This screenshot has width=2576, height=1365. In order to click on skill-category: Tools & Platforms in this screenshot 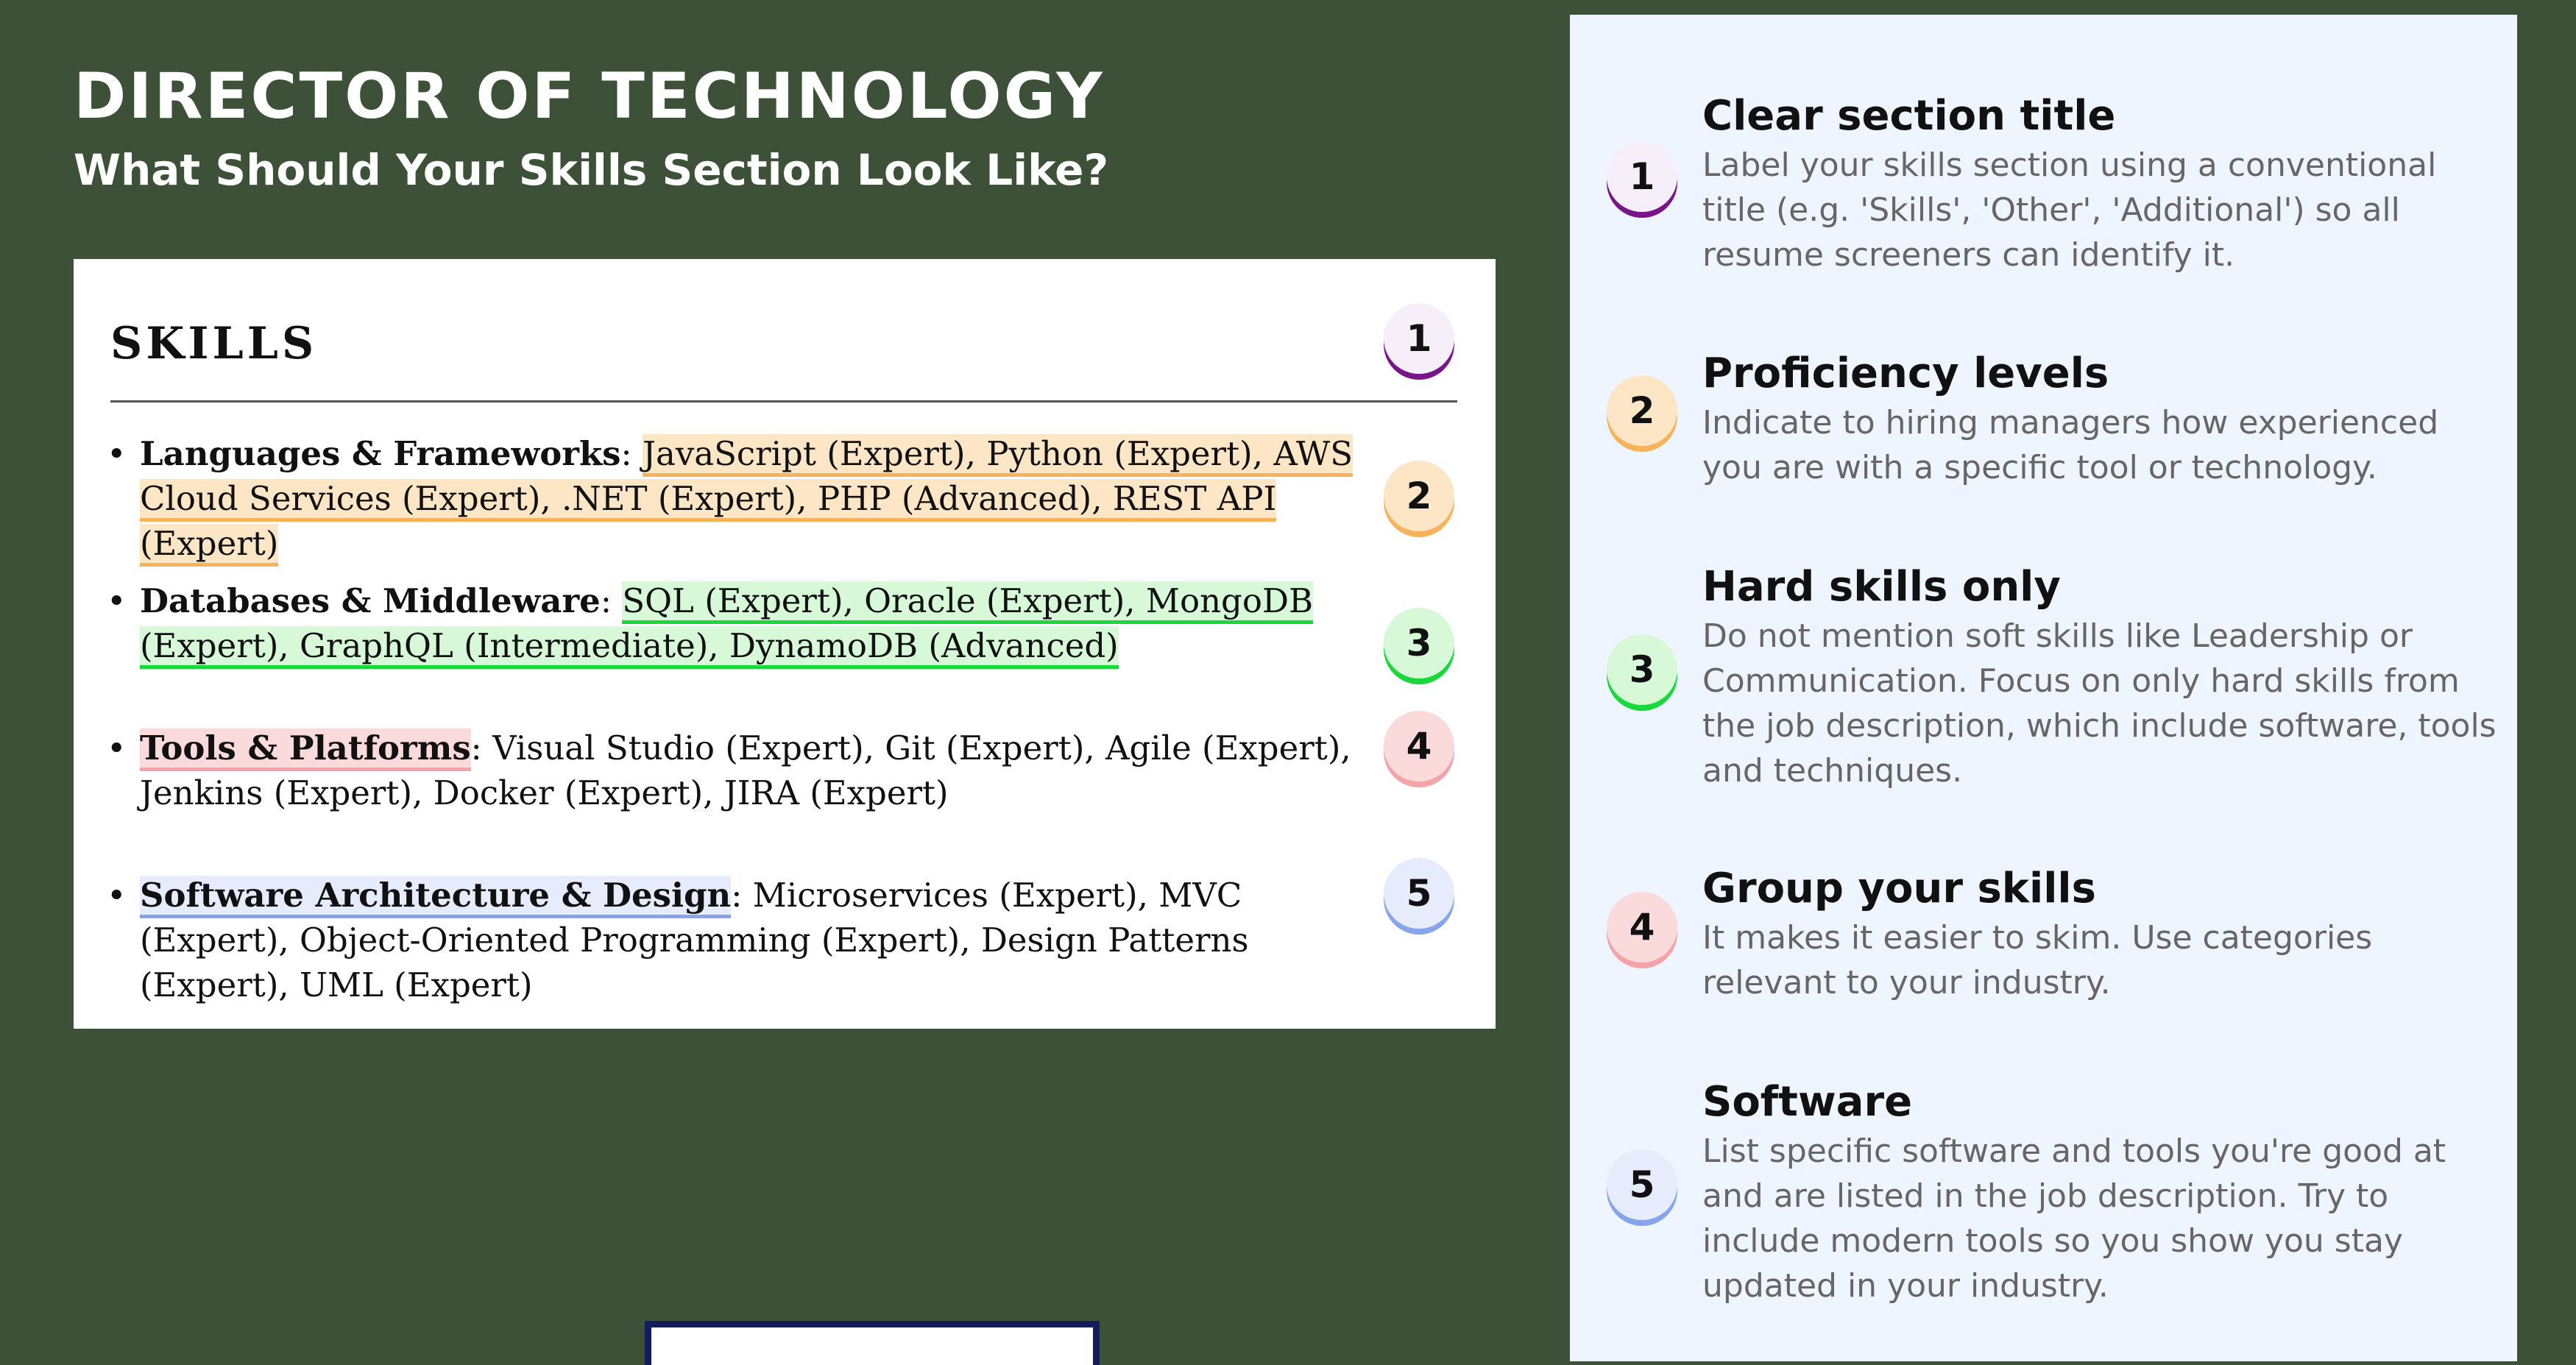, I will do `click(305, 749)`.